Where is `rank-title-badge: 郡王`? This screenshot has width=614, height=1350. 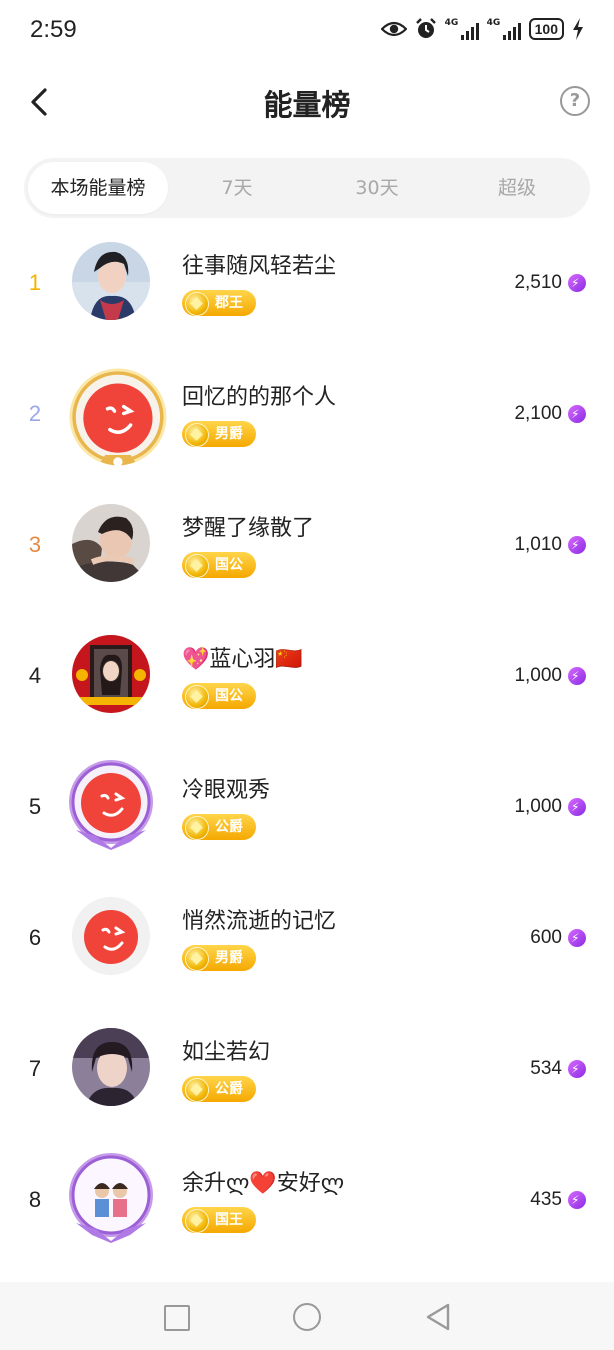
rank-title-badge: 郡王 is located at coordinates (219, 303).